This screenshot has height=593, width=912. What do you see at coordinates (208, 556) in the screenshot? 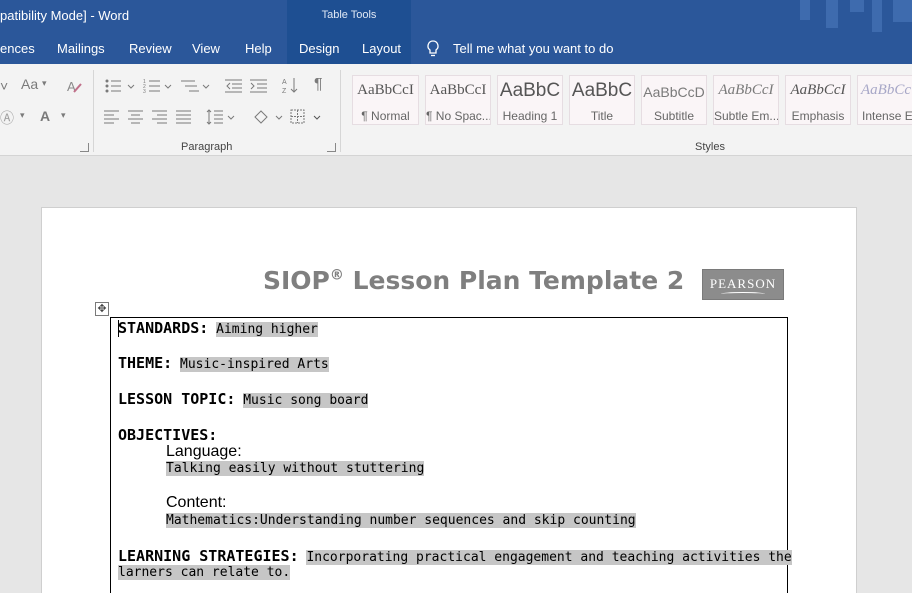
I see `learning-strategies-label: LEARNING STRATEGIES:` at bounding box center [208, 556].